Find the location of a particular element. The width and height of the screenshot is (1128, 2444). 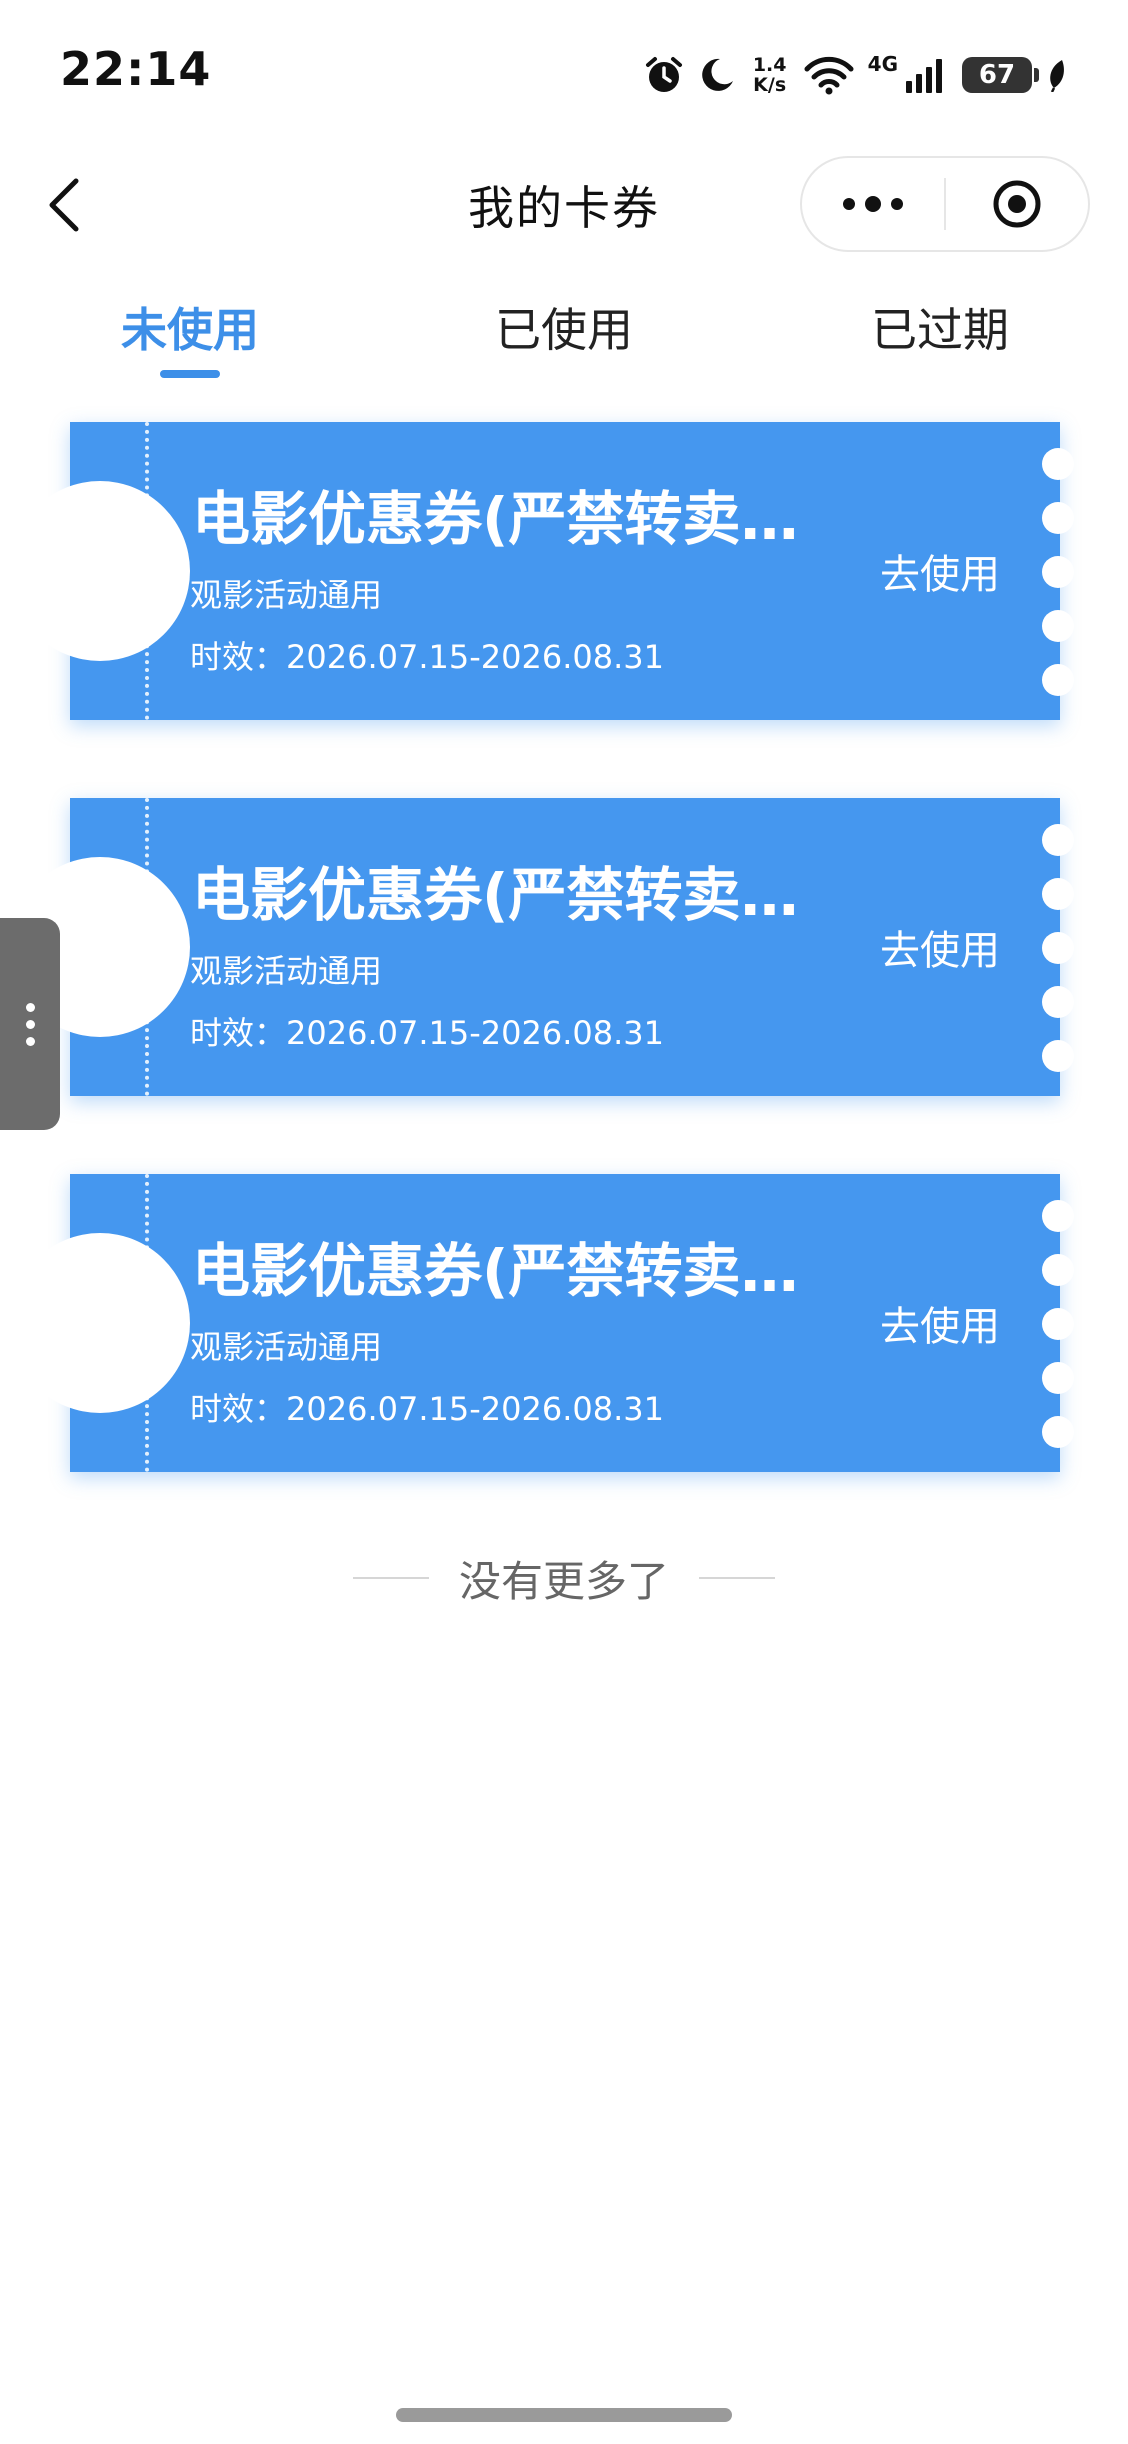

list-end-marker: 没有更多了 is located at coordinates (564, 1578).